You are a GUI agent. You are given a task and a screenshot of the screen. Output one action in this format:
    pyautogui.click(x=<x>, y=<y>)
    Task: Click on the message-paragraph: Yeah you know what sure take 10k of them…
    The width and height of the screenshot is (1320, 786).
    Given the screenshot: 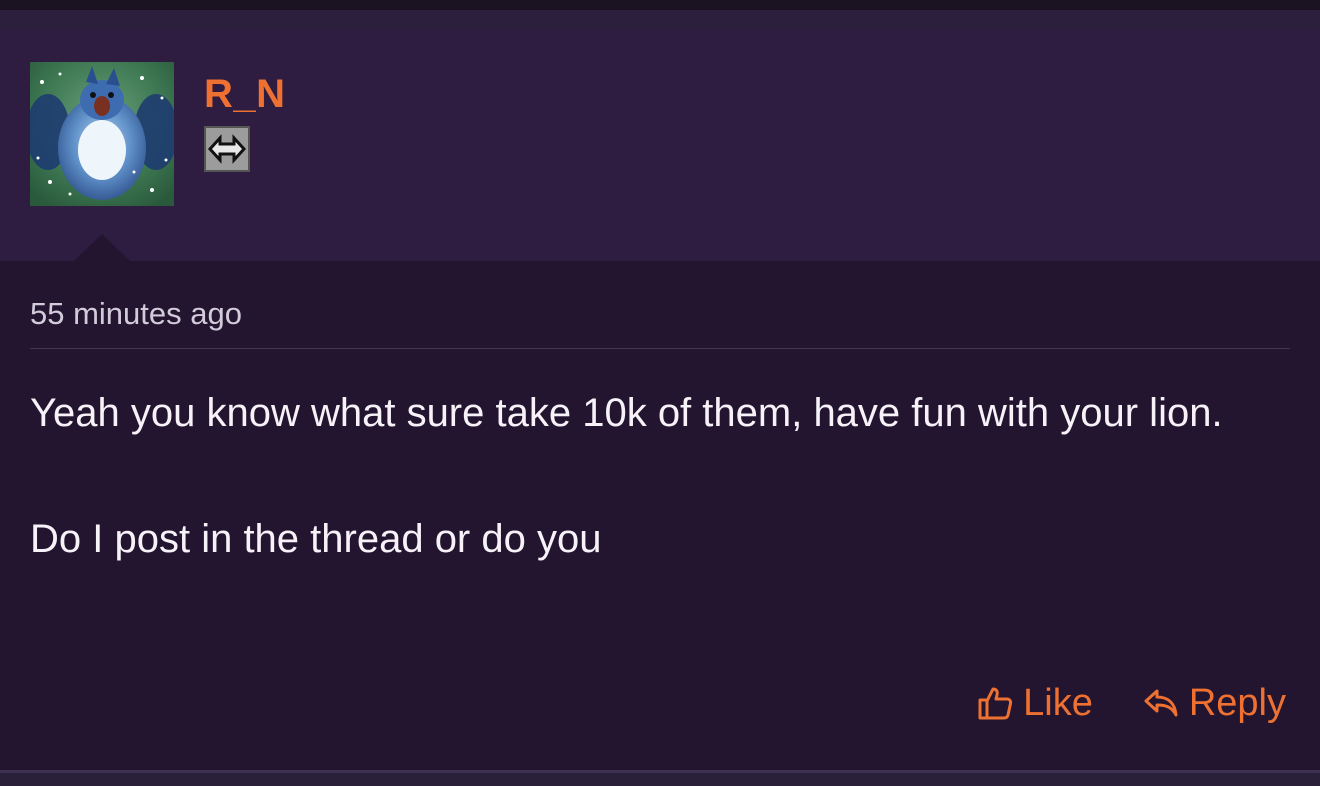 What is the action you would take?
    pyautogui.click(x=626, y=413)
    